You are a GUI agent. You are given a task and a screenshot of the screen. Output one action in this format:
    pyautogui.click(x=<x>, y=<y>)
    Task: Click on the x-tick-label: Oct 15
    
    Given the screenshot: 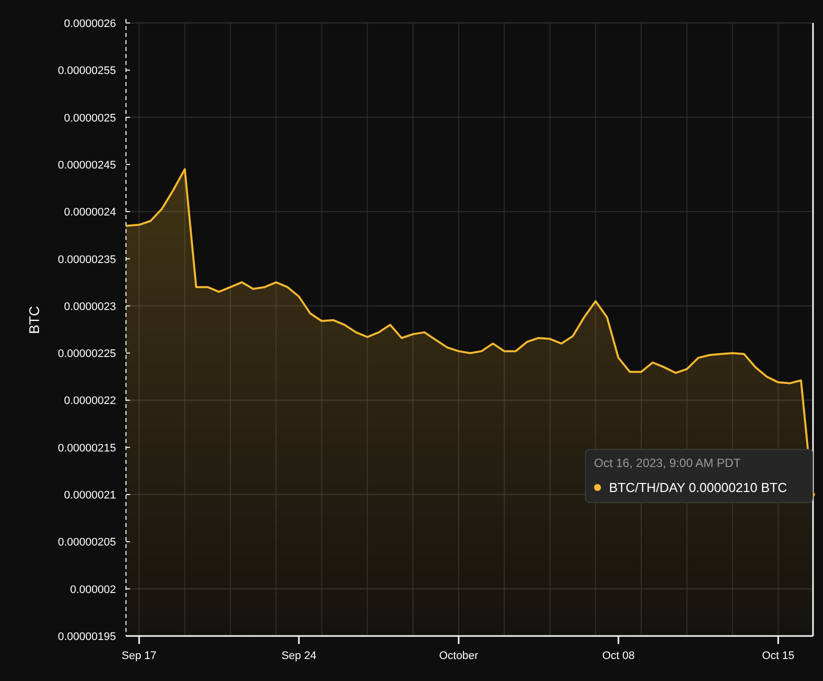 What is the action you would take?
    pyautogui.click(x=778, y=656)
    